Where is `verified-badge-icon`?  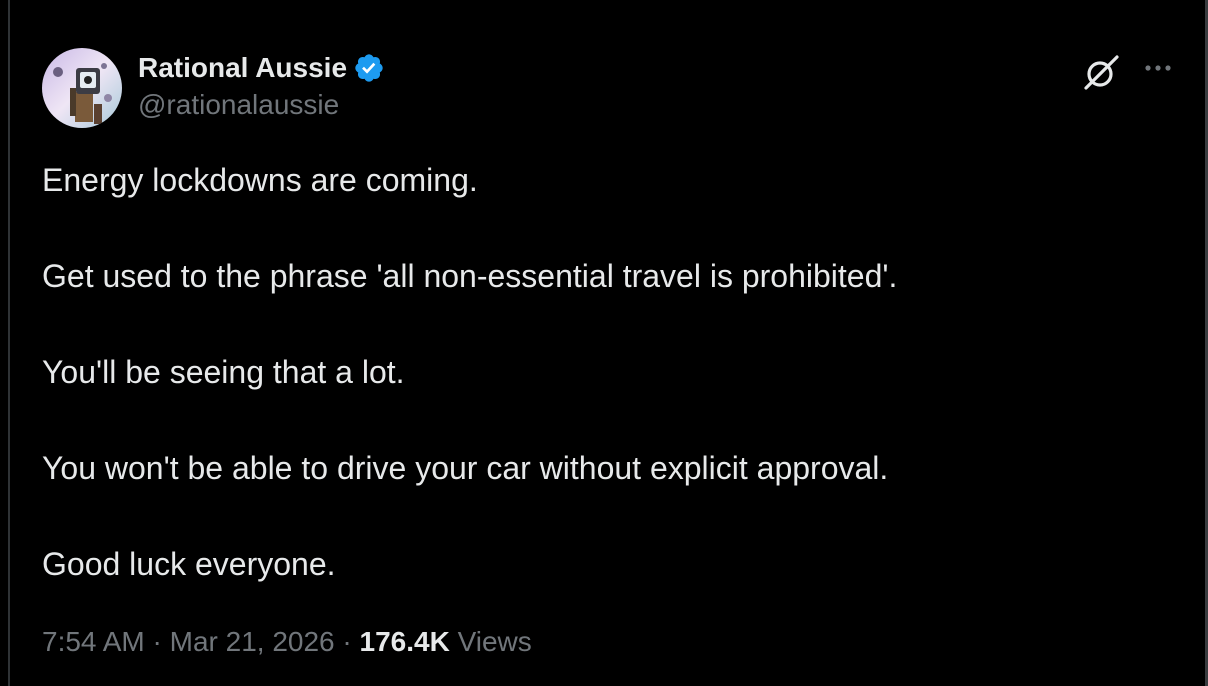
verified-badge-icon is located at coordinates (369, 68).